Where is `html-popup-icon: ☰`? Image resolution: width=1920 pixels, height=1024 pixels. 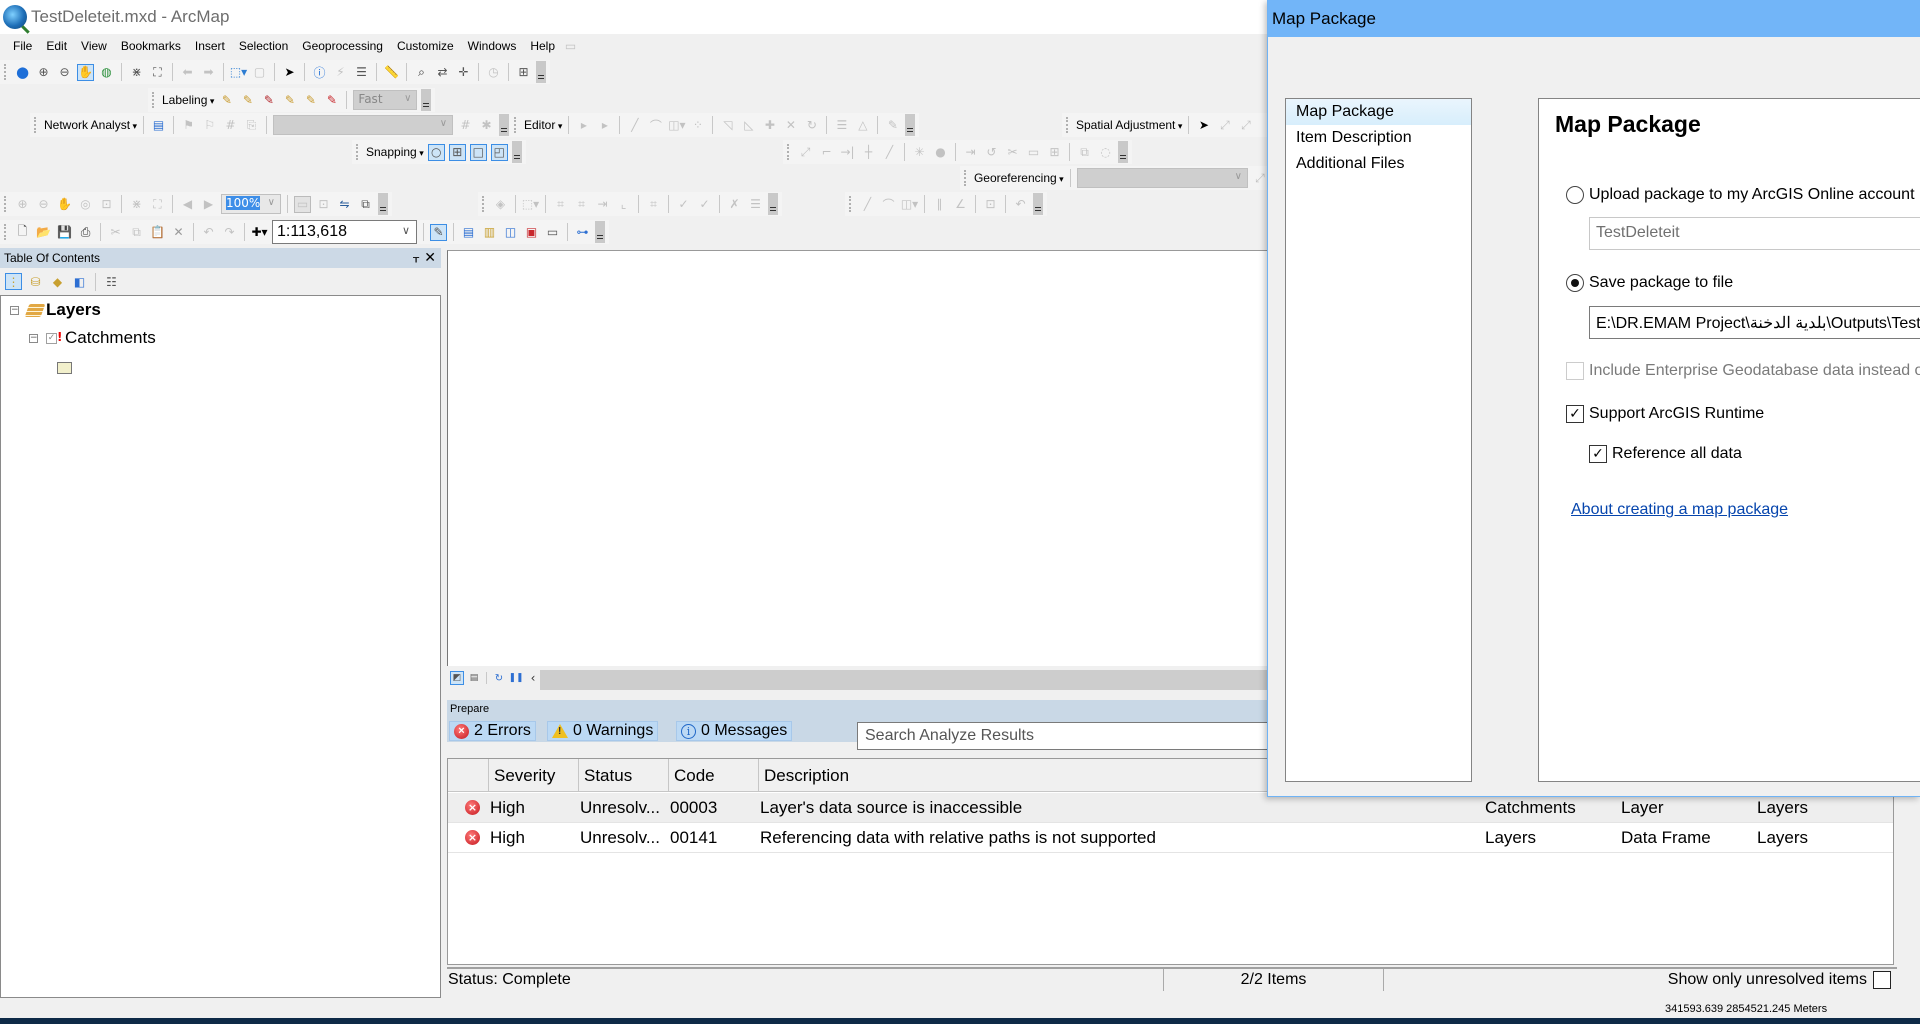
html-popup-icon: ☰ is located at coordinates (361, 72).